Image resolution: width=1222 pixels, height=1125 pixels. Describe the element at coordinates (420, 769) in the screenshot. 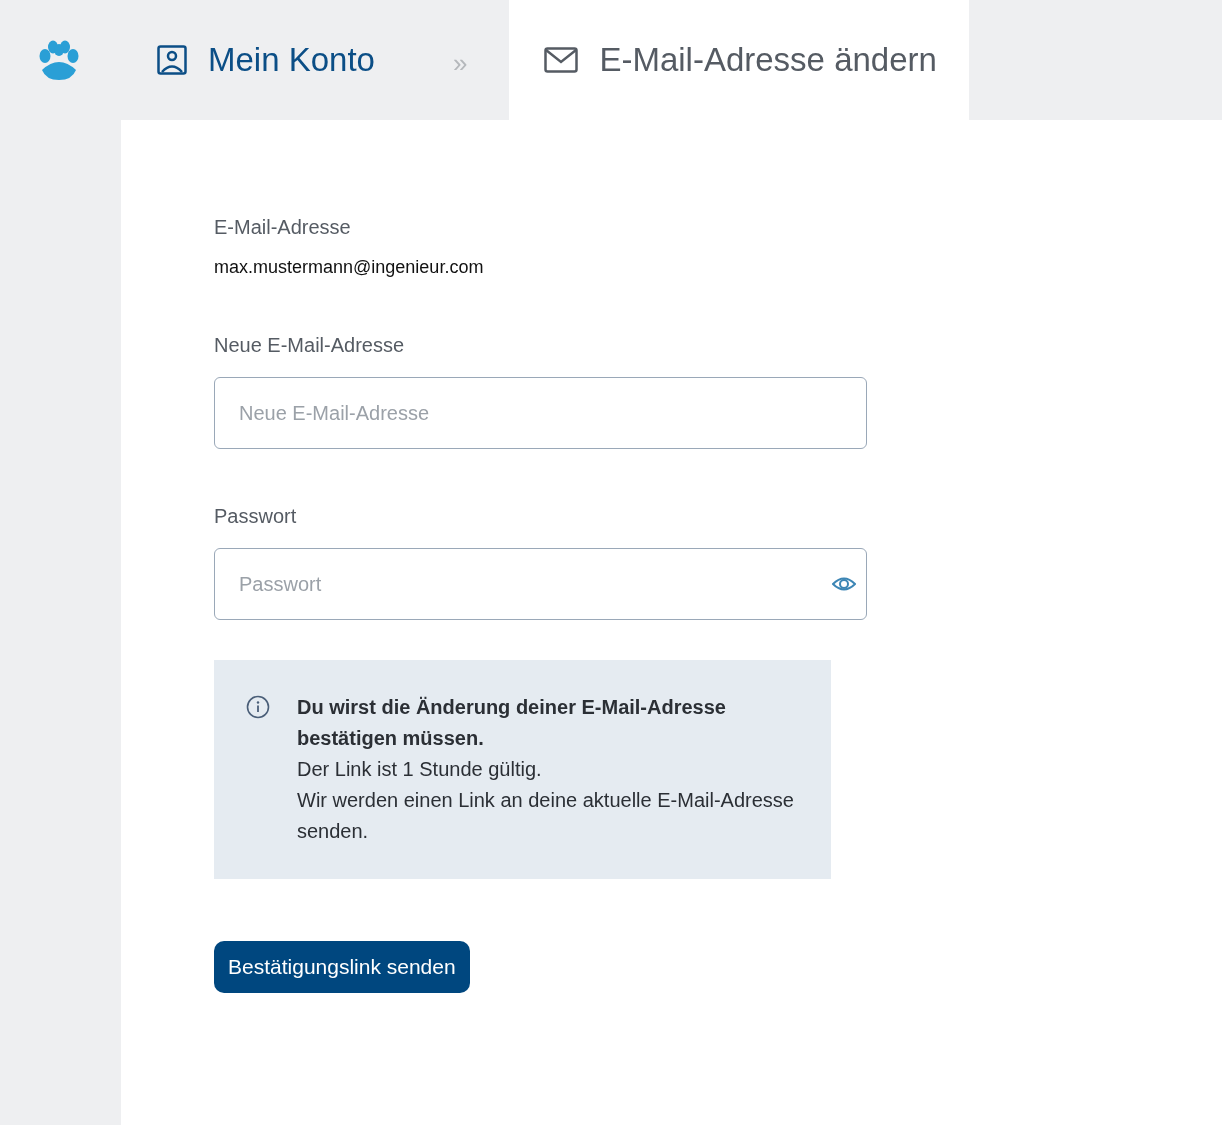

I see `info-text: Der Link ist 1 Stunde gültig.` at that location.